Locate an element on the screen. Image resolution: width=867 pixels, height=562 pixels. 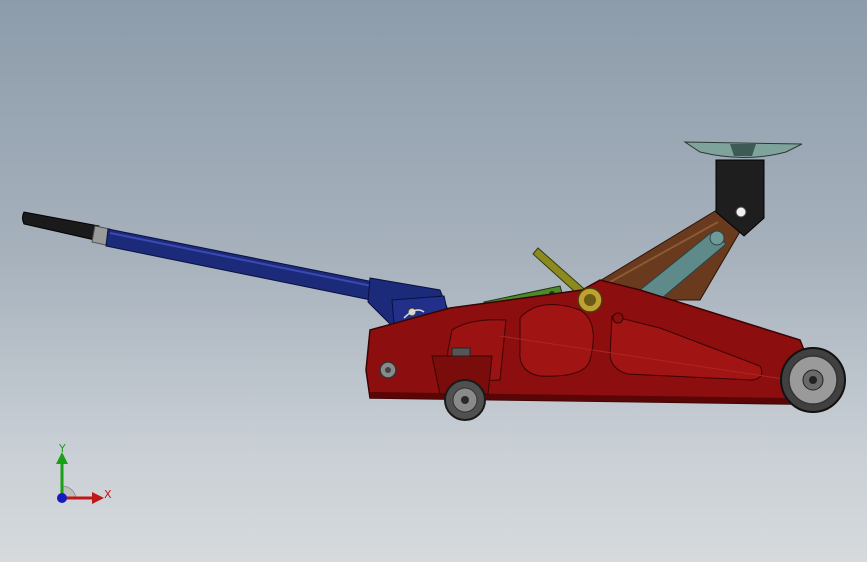
x-axis-label: X is located at coordinates (108, 494).